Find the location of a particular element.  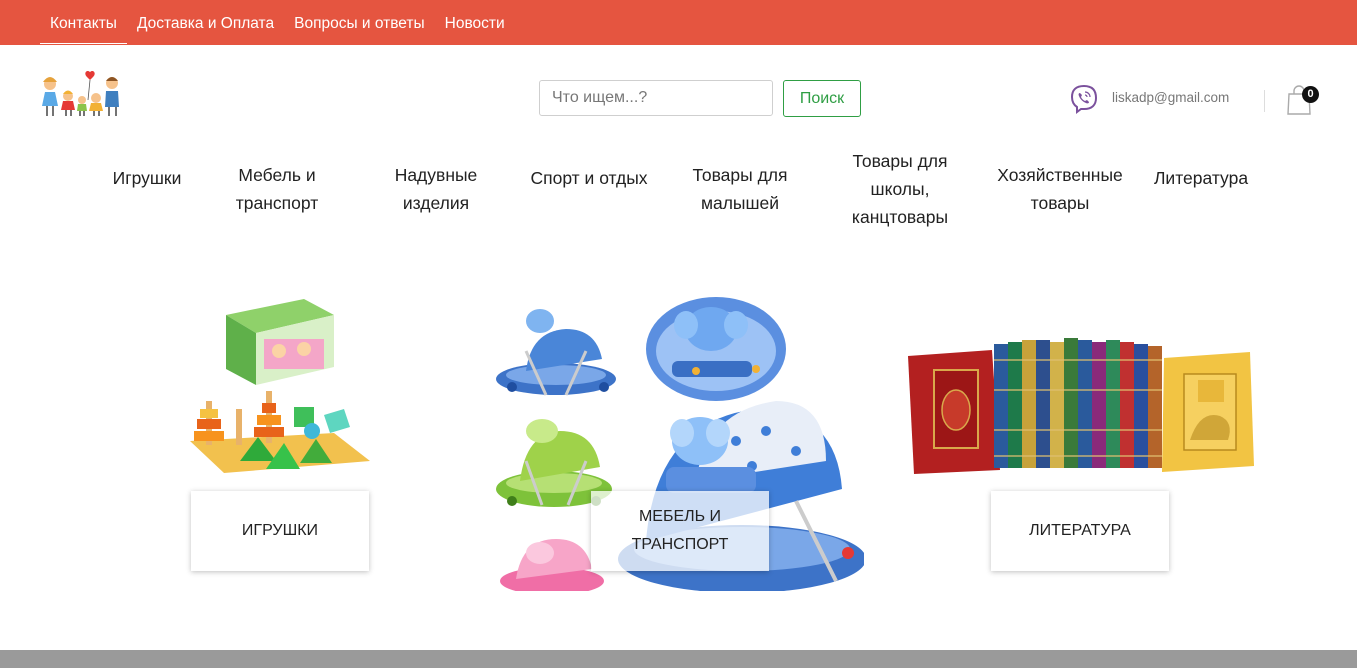

category-furniture-transport-link: Мебель и транспорт is located at coordinates (277, 189).